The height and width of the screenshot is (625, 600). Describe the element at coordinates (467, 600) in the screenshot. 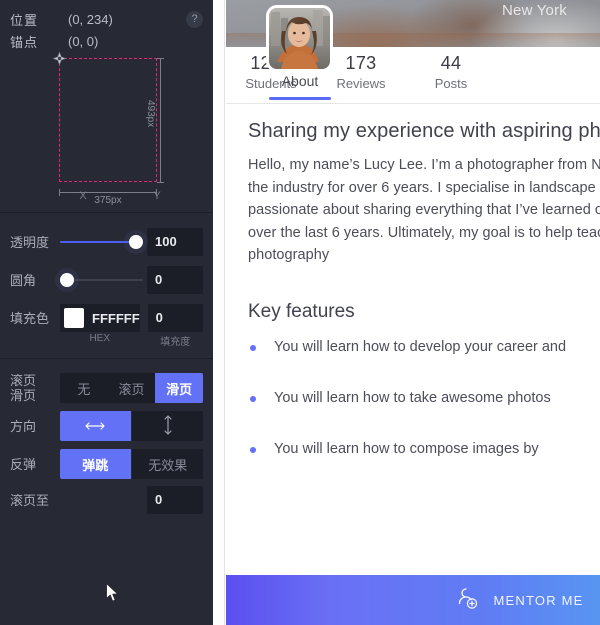

I see `add-person-icon` at that location.